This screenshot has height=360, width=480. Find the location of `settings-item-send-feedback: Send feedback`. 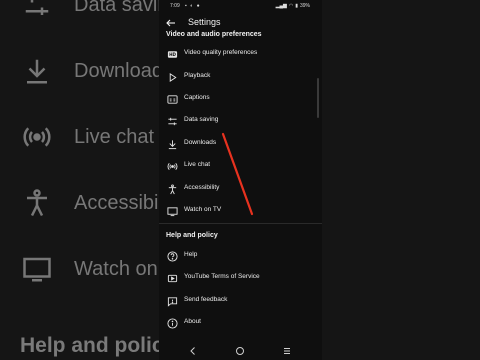

settings-item-send-feedback: Send feedback is located at coordinates (240, 300).